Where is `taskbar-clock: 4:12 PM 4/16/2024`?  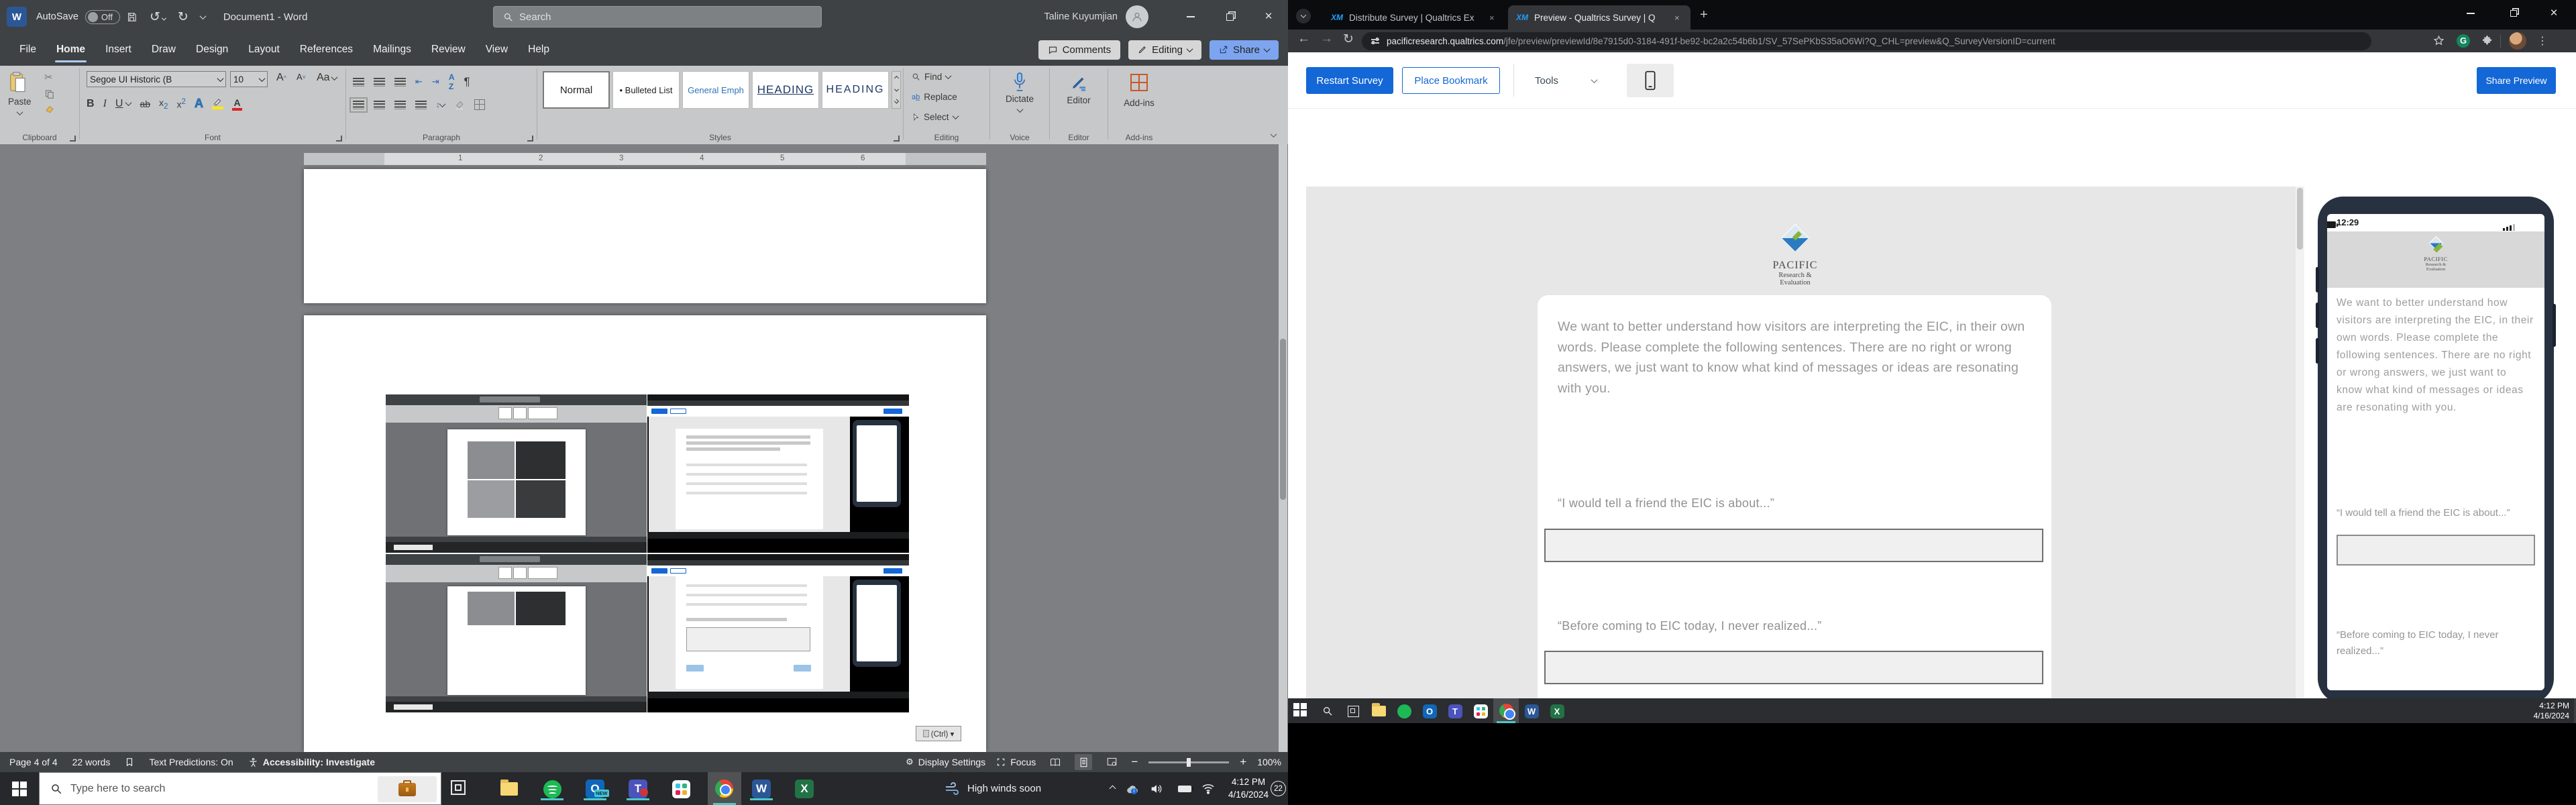 taskbar-clock: 4:12 PM 4/16/2024 is located at coordinates (1248, 788).